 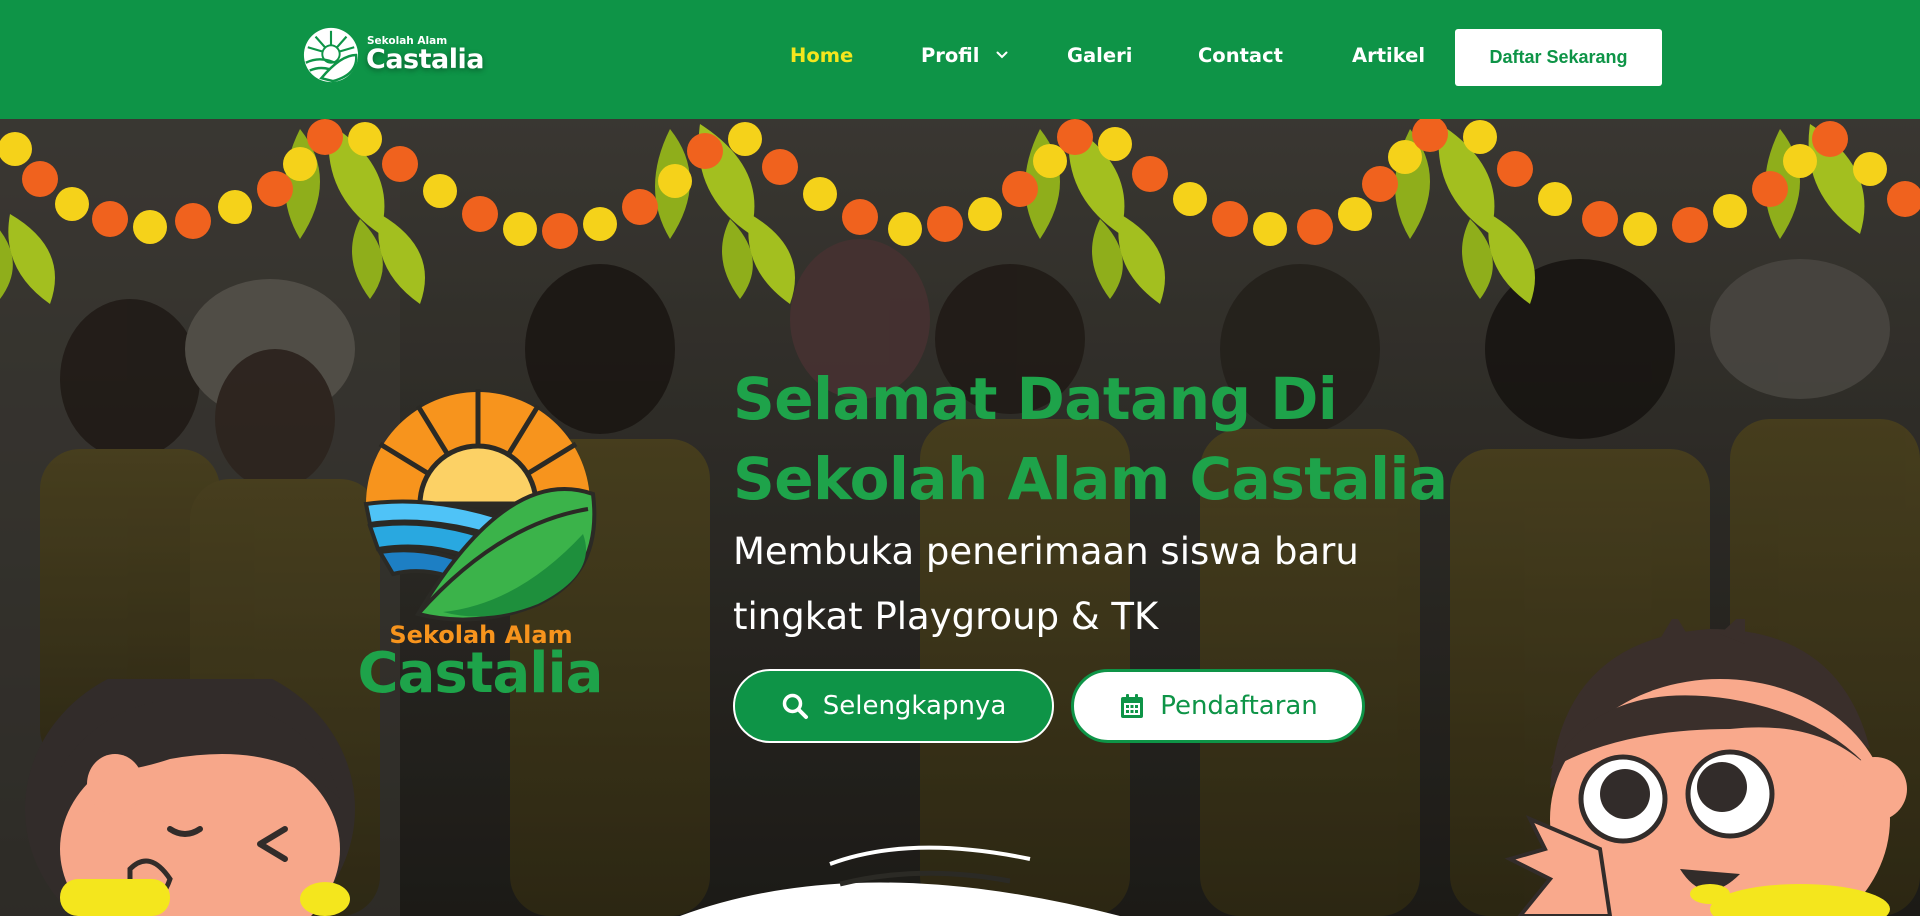 I want to click on nav-item-contact: Contact, so click(x=1240, y=55).